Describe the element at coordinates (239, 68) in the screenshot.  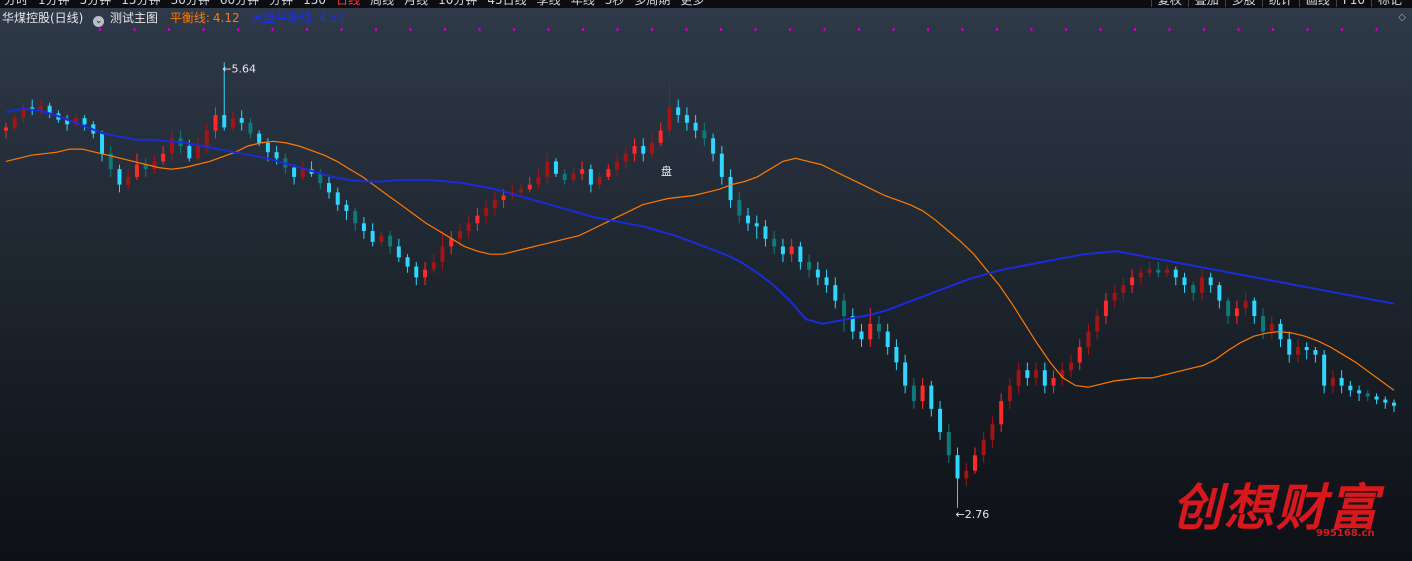
I see `high-price-label: ←5.64` at that location.